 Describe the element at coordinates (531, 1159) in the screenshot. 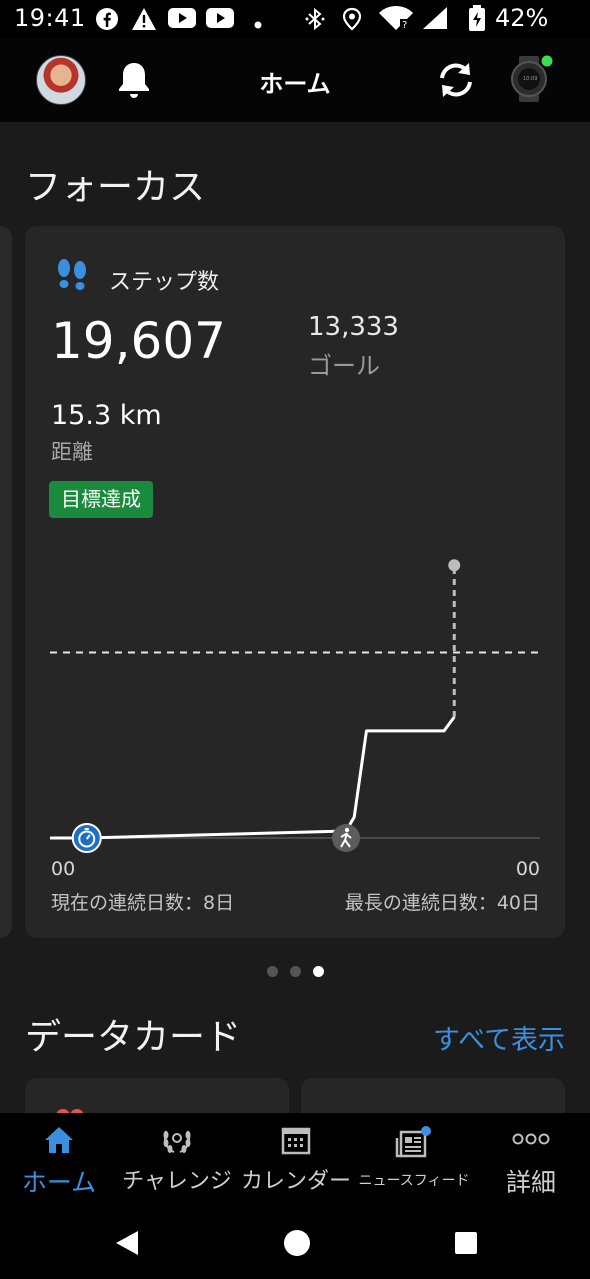

I see `nav-more: 詳細` at that location.